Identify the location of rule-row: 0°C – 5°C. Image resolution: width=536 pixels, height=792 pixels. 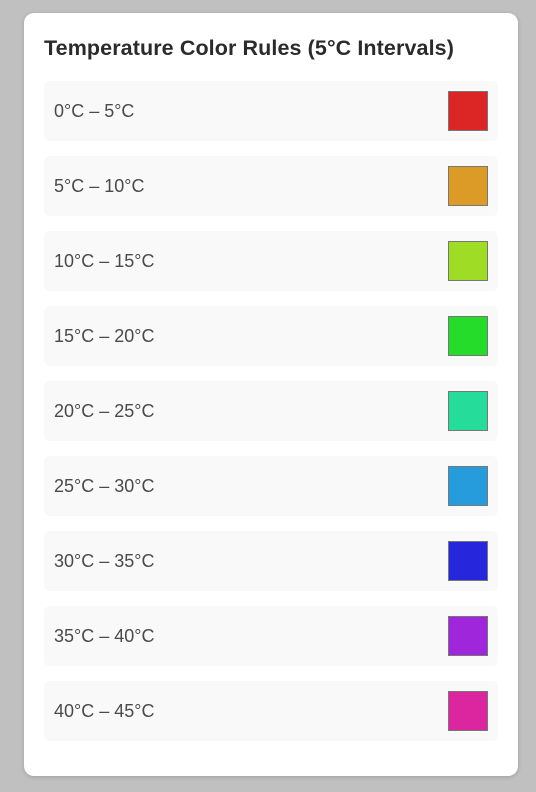
(271, 111).